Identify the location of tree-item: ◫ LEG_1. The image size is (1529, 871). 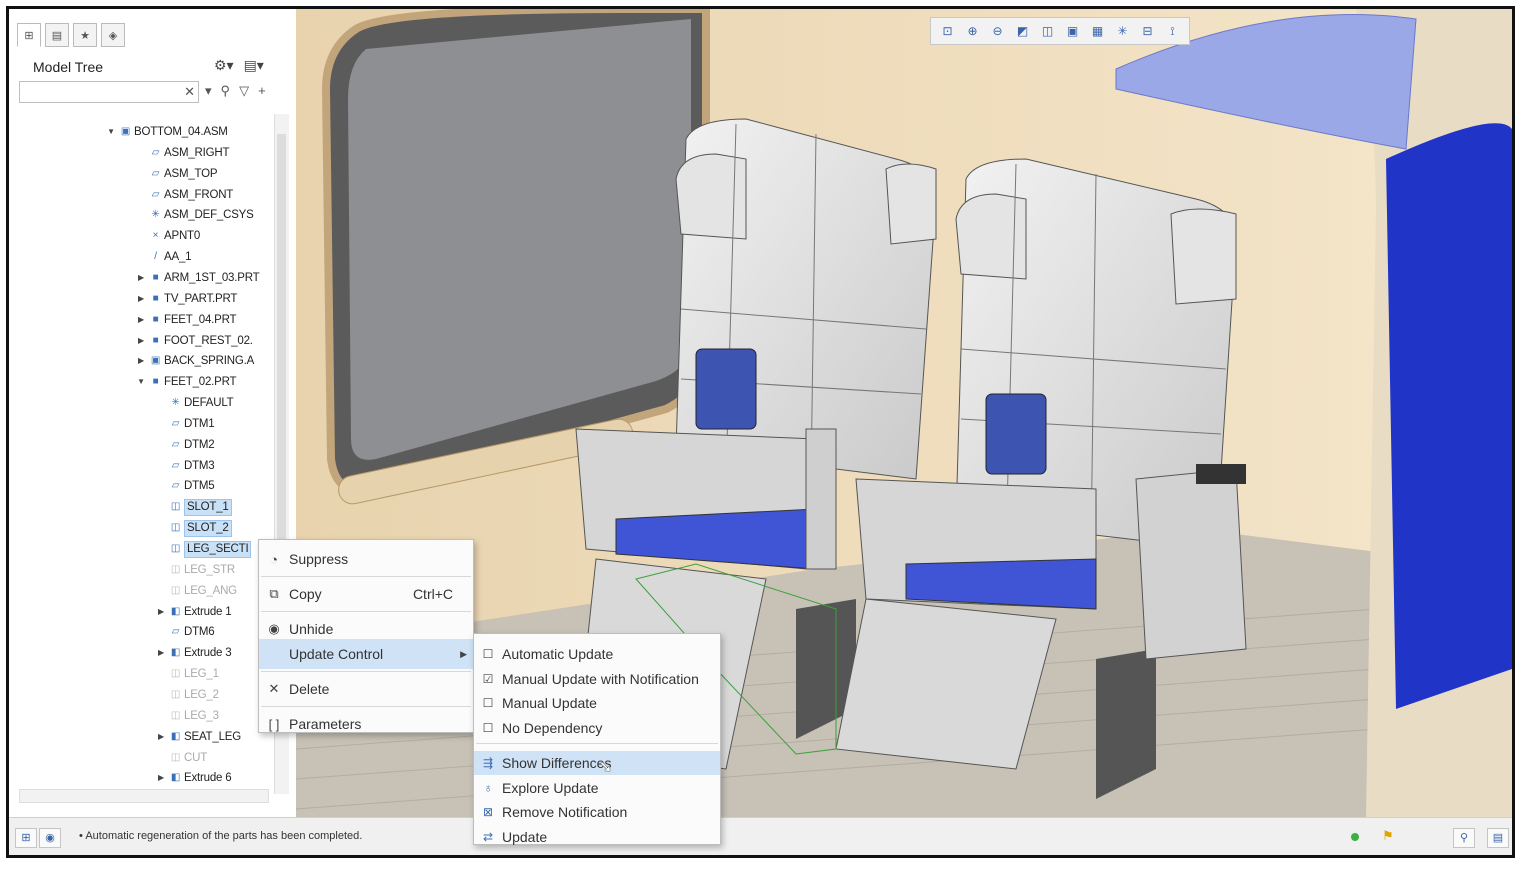
(187, 674).